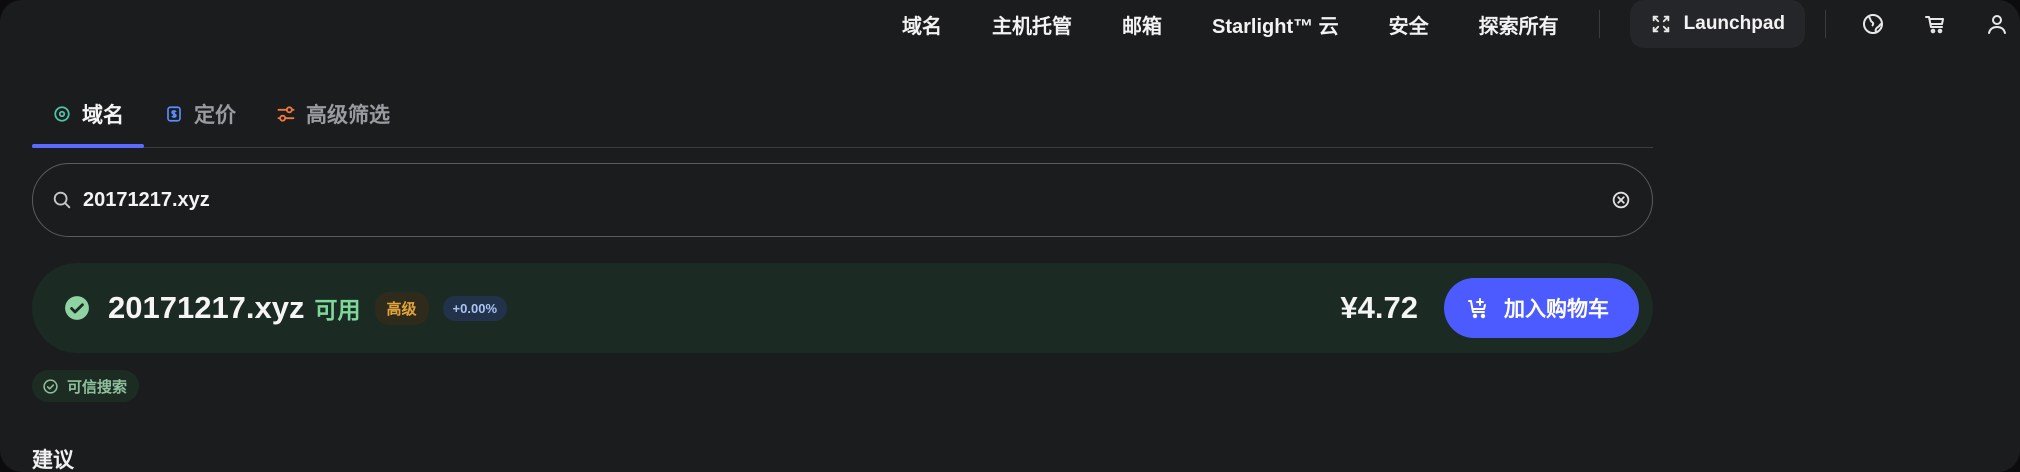 The image size is (2020, 472). What do you see at coordinates (1997, 24) in the screenshot?
I see `account-icon` at bounding box center [1997, 24].